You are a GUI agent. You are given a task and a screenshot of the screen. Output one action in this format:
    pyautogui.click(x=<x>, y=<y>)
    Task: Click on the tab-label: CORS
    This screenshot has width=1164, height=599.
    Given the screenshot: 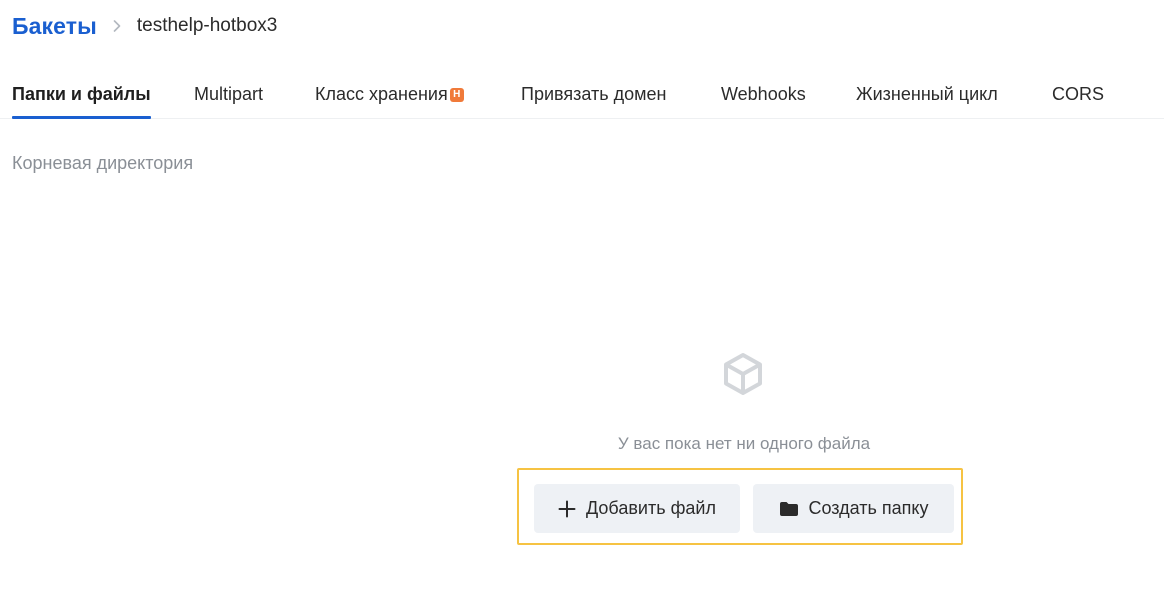 What is the action you would take?
    pyautogui.click(x=1078, y=94)
    